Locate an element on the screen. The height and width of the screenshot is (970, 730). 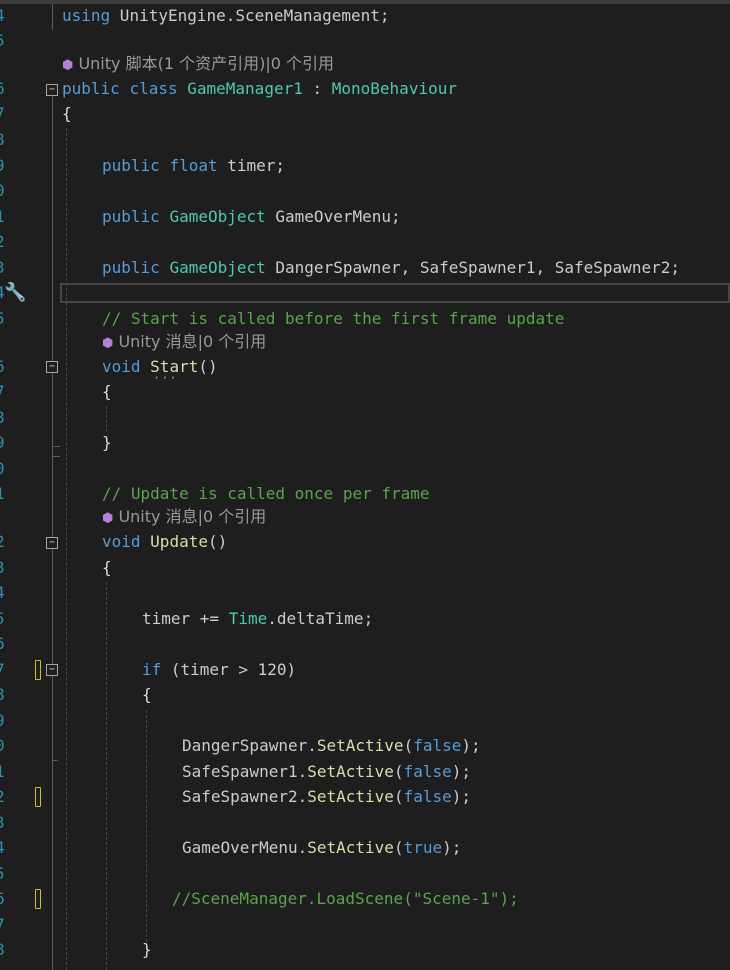
if-close-brace: } is located at coordinates (147, 950).